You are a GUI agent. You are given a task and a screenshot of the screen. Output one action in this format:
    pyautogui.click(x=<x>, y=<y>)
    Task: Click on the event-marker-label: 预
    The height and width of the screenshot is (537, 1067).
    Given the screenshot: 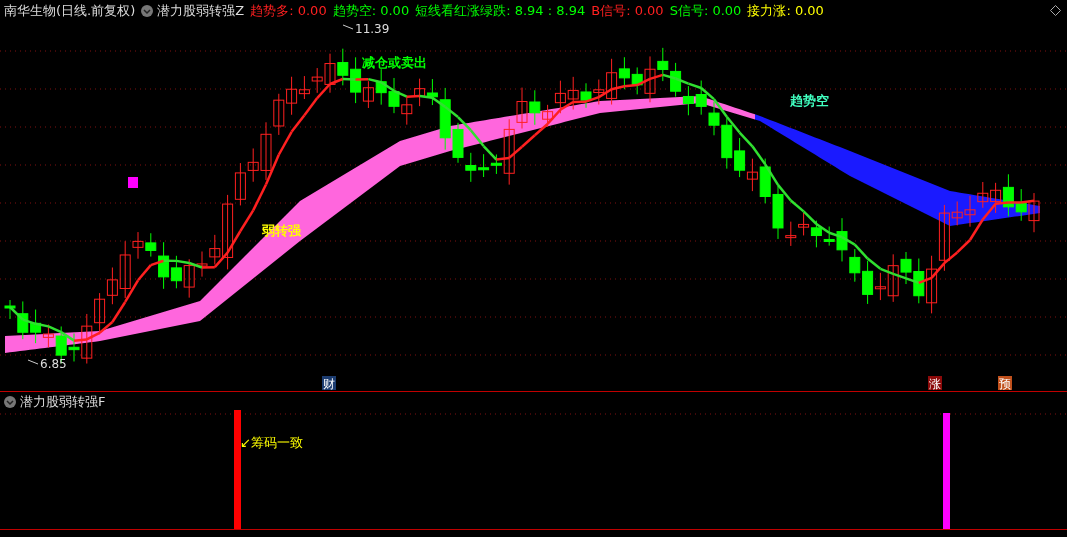 What is the action you would take?
    pyautogui.click(x=1005, y=384)
    